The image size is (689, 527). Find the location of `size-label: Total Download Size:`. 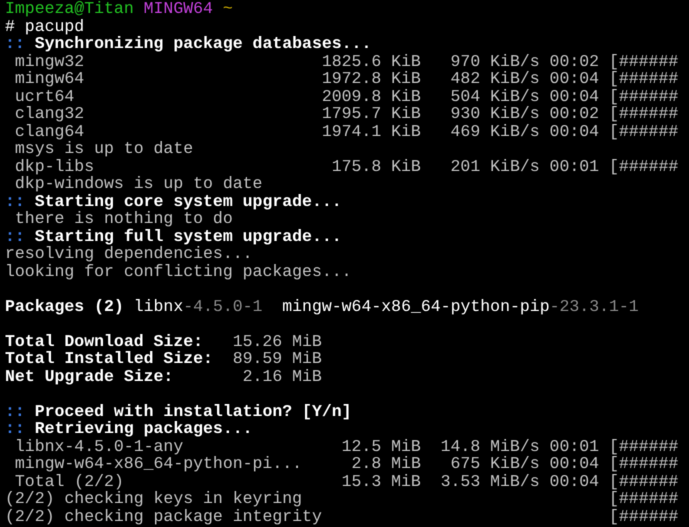

size-label: Total Download Size: is located at coordinates (104, 341).